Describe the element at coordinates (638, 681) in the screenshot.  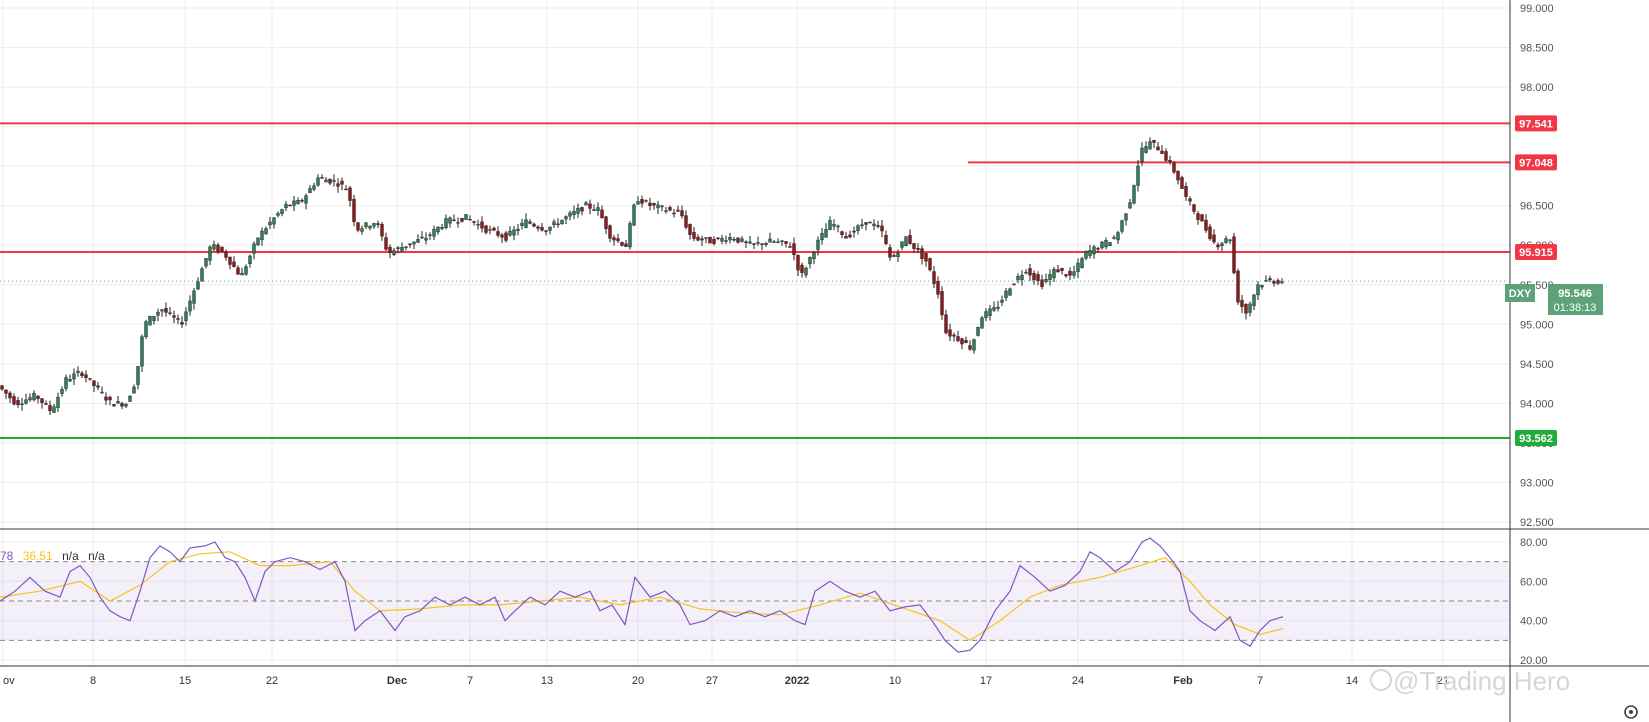
I see `time-tick-label: 20` at that location.